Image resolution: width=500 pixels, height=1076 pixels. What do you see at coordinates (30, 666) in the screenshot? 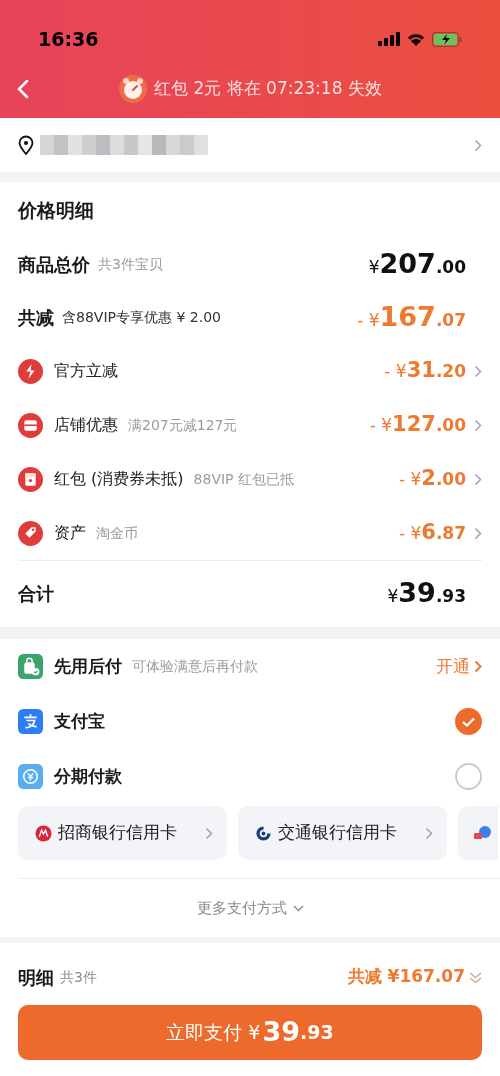
I see `shopping-bag-icon` at bounding box center [30, 666].